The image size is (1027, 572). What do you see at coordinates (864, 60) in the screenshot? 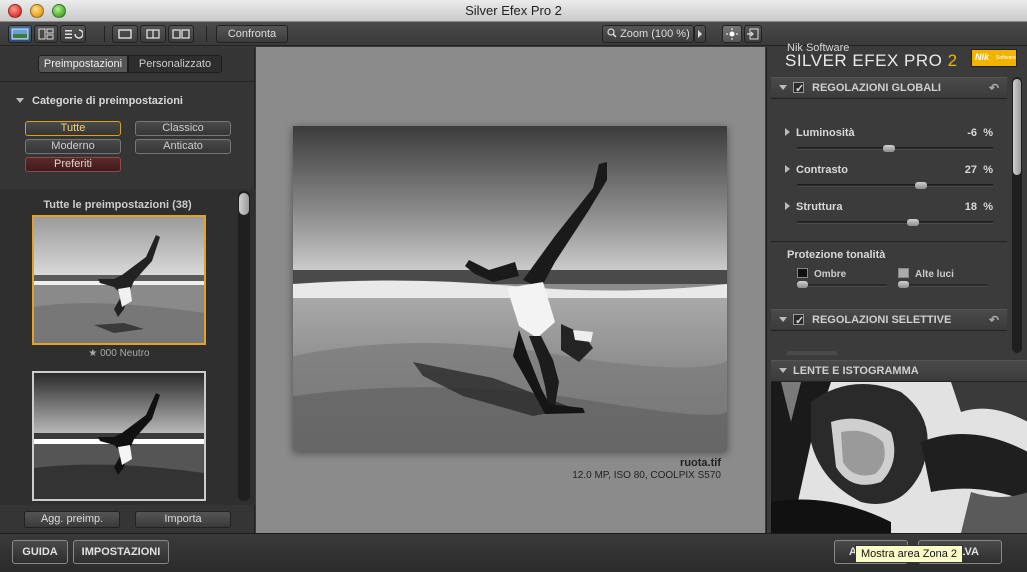
I see `brand-name: SILVER EFEX PRO` at bounding box center [864, 60].